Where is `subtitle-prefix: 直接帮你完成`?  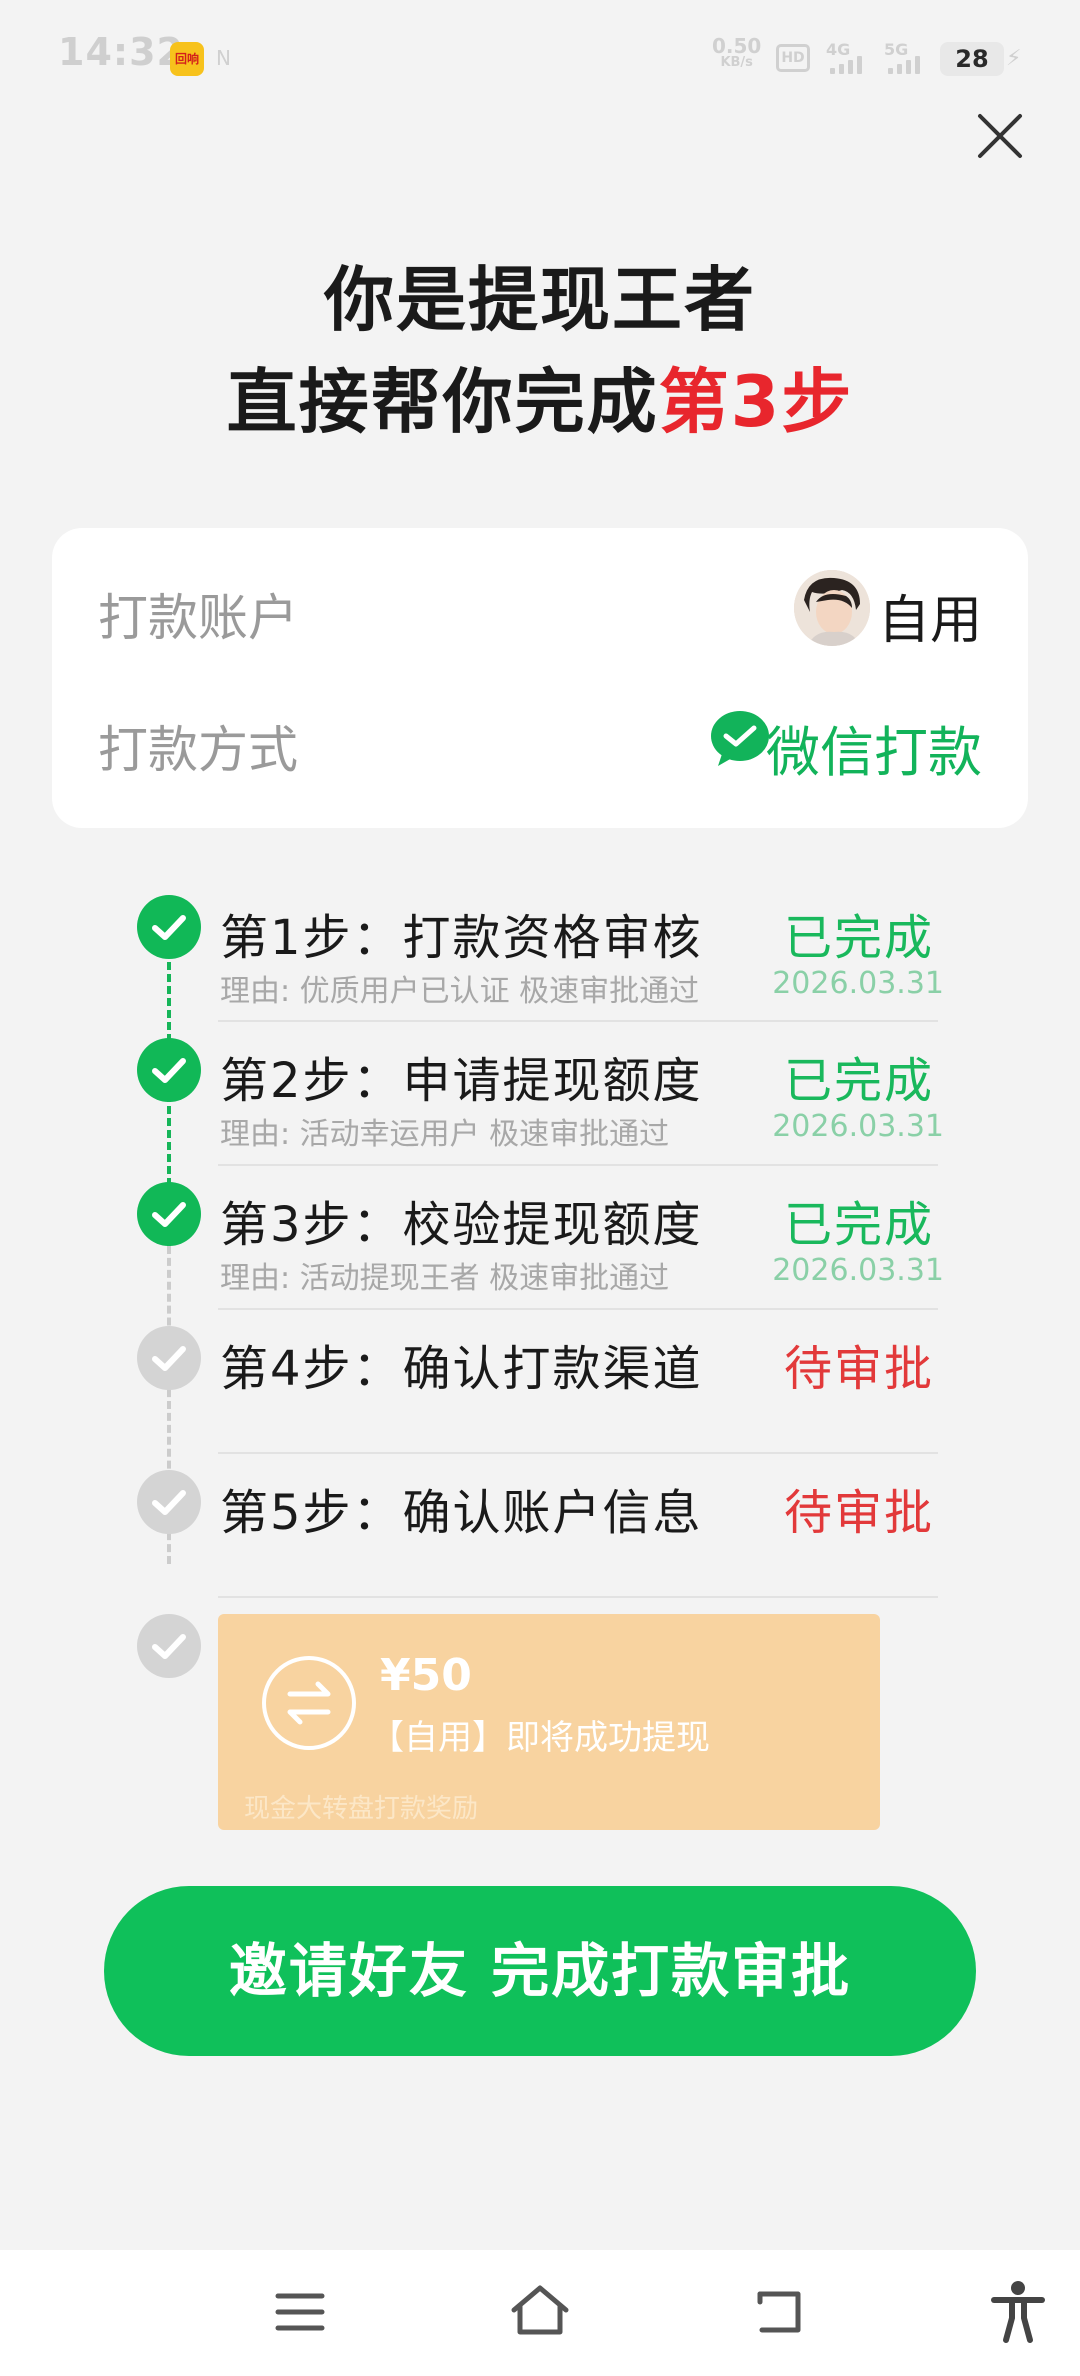 subtitle-prefix: 直接帮你完成 is located at coordinates (442, 402).